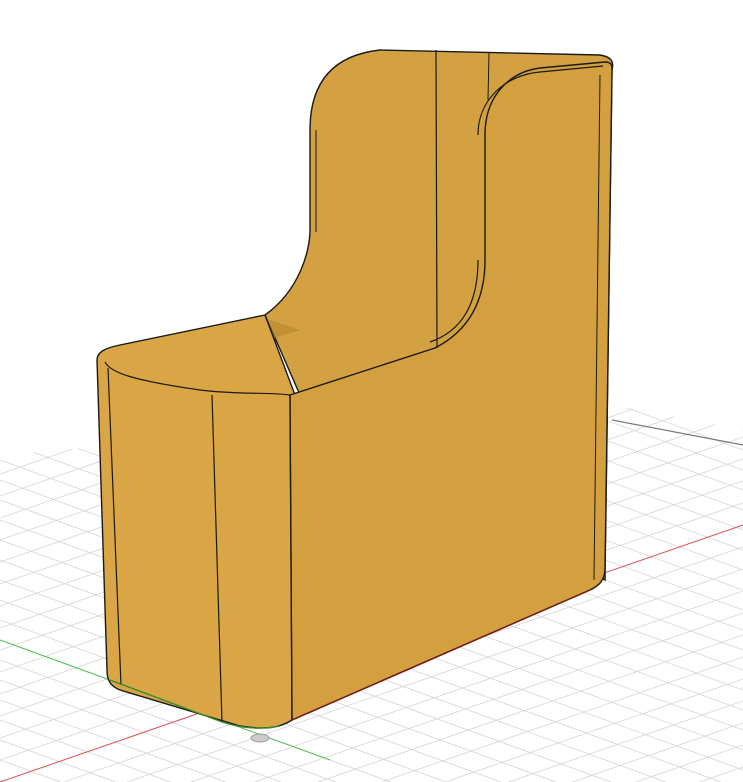  I want to click on origin-marker-icon, so click(260, 738).